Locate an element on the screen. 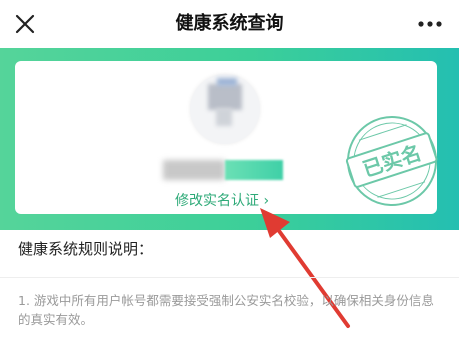  verified-stamp: 已实名 is located at coordinates (391, 161).